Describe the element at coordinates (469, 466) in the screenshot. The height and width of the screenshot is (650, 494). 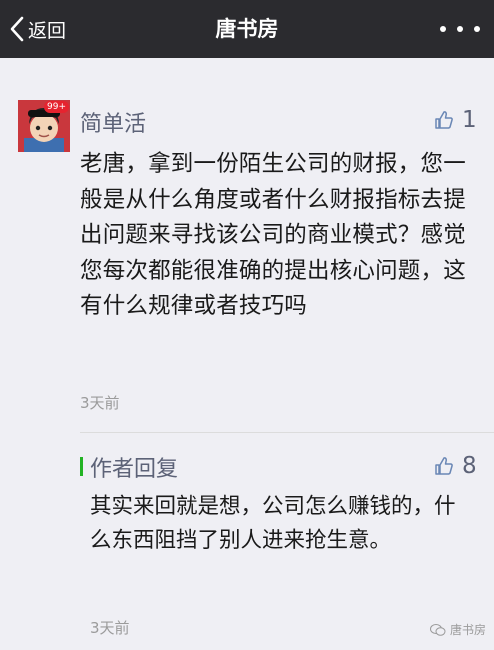
I see `reply-like-count: 8` at that location.